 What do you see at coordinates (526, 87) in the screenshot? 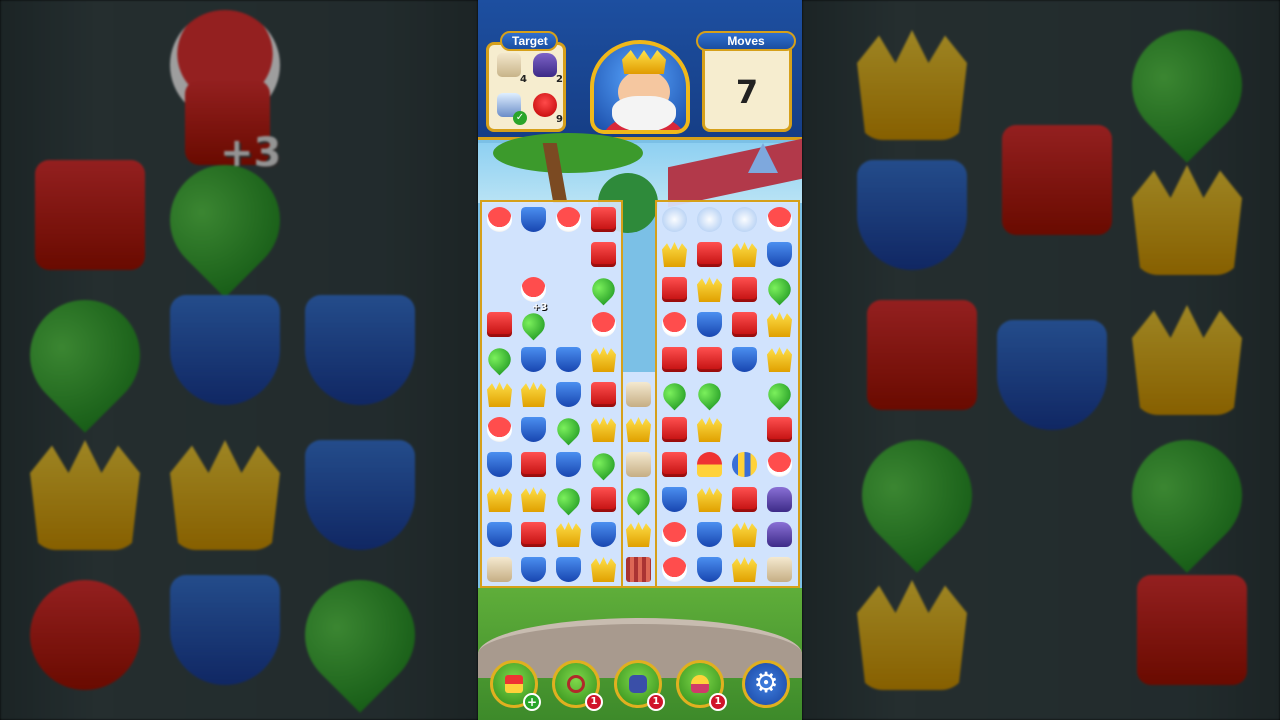
I see `target-panel: 4 2 ✓ 9` at bounding box center [526, 87].